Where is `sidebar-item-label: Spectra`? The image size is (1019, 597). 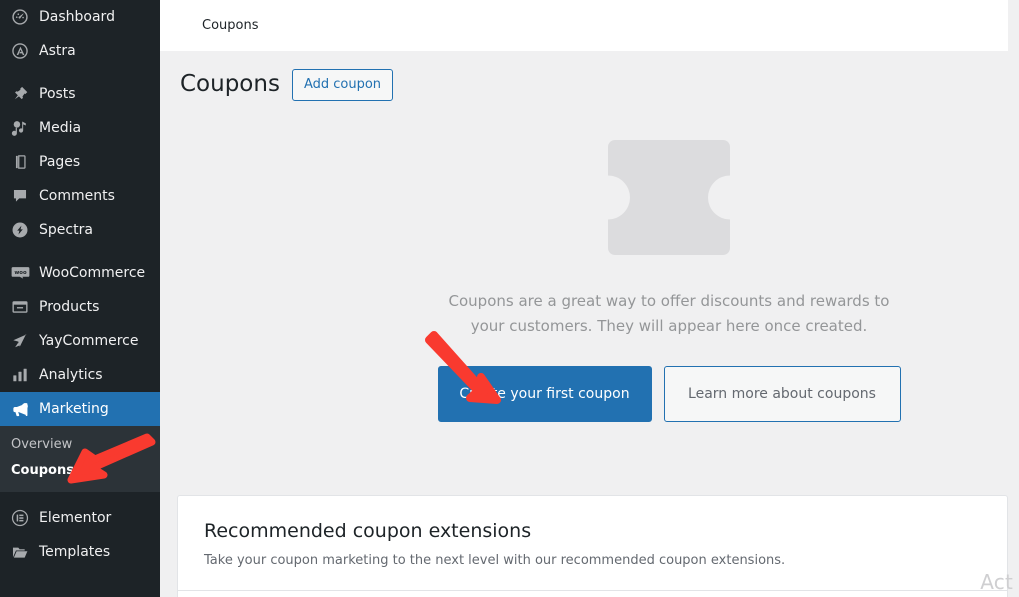
sidebar-item-label: Spectra is located at coordinates (66, 230).